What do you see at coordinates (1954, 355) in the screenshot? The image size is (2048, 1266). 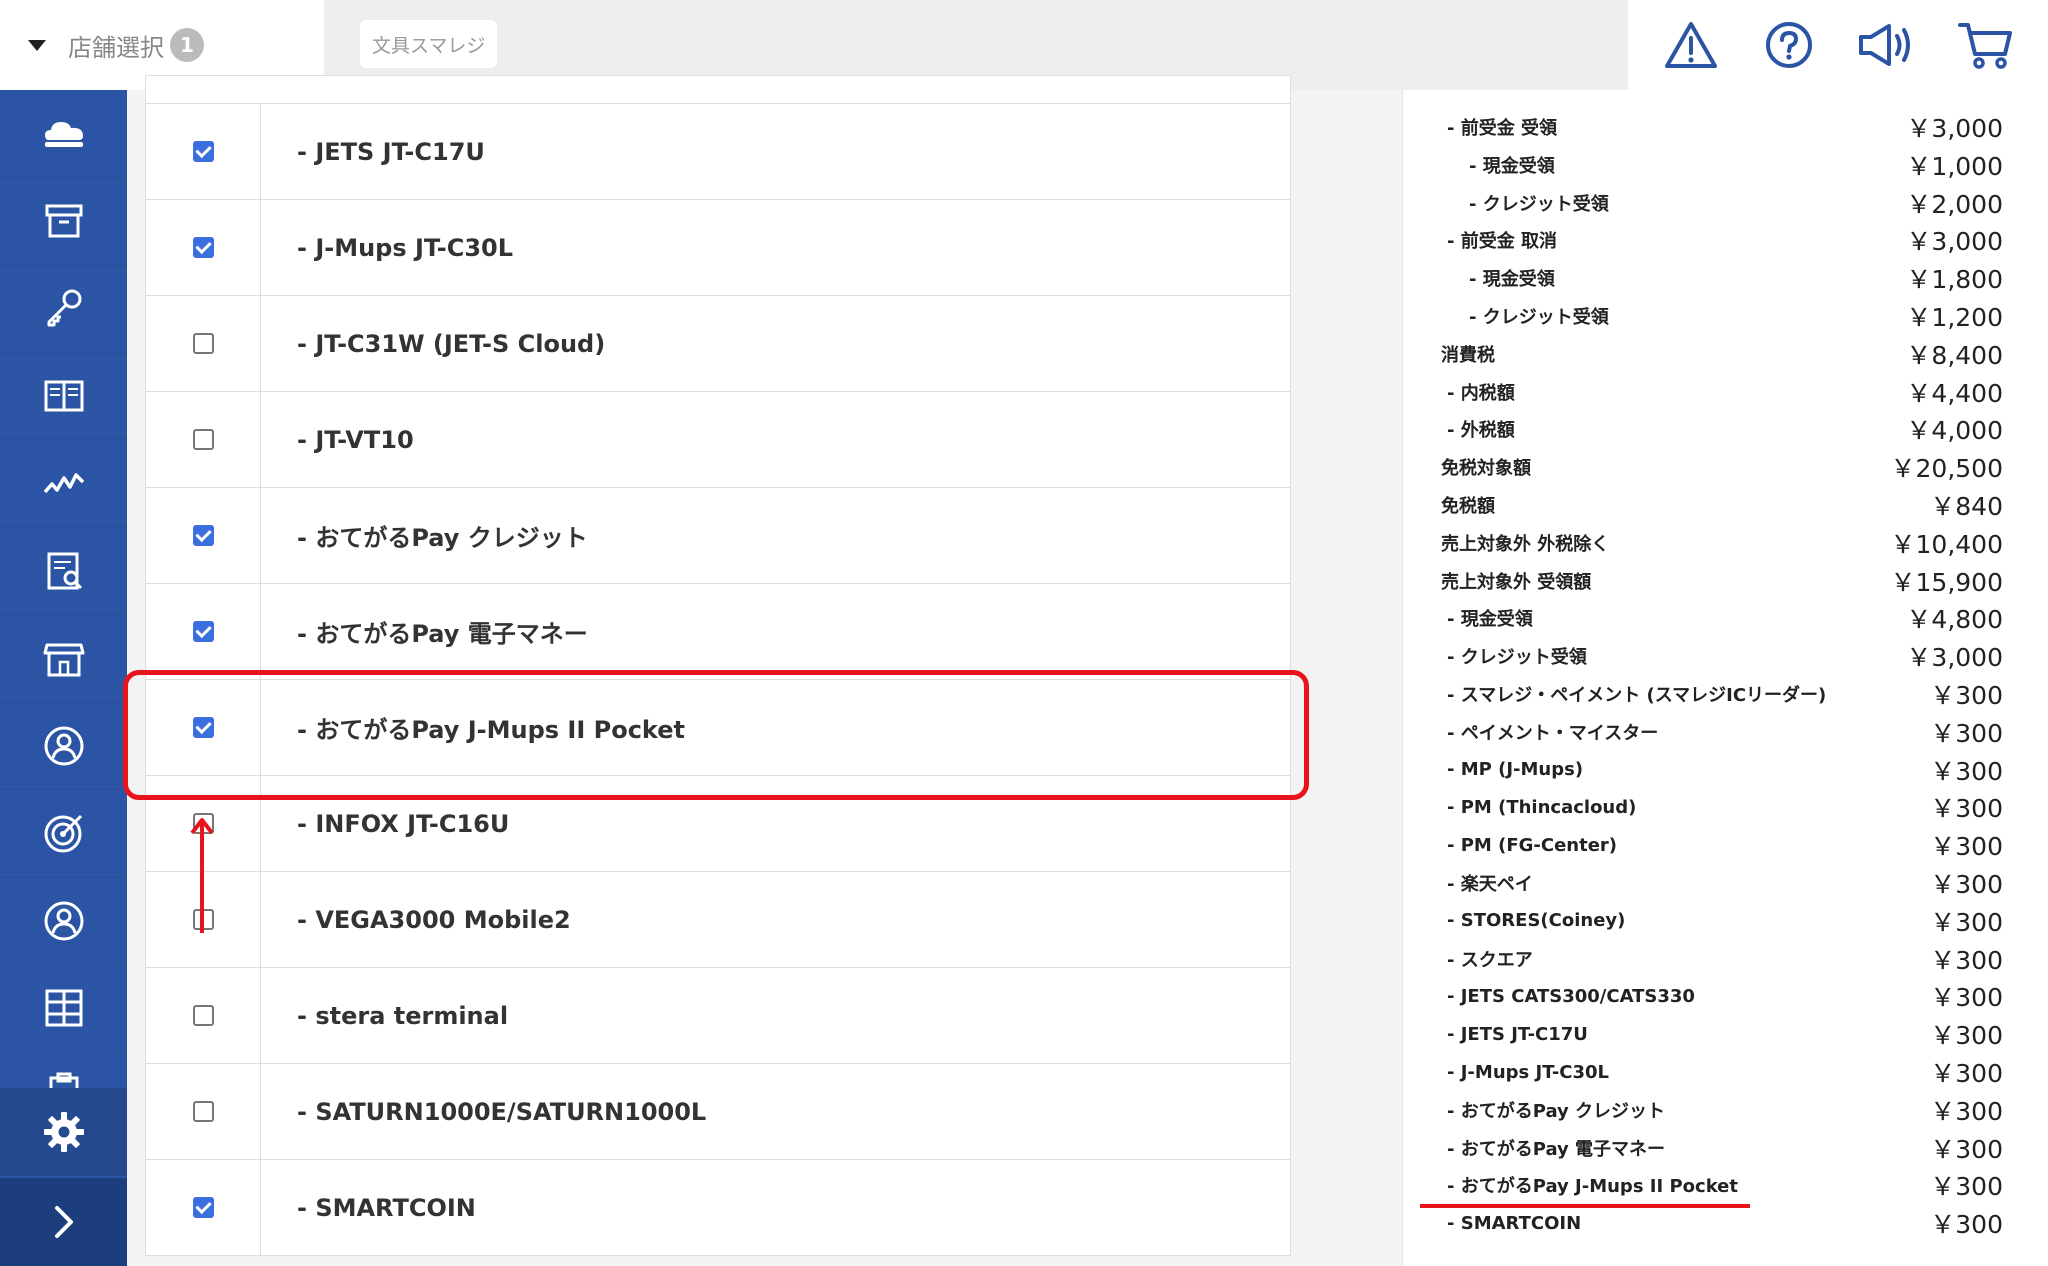 I see `summary-value: ￥8,400` at bounding box center [1954, 355].